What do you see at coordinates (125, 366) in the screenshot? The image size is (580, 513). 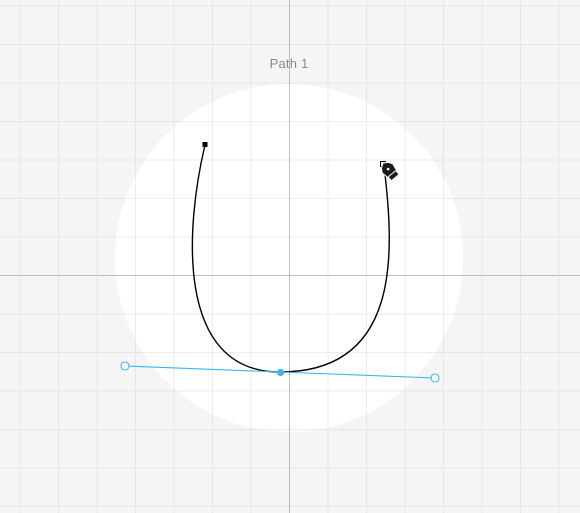 I see `left-control-handle` at bounding box center [125, 366].